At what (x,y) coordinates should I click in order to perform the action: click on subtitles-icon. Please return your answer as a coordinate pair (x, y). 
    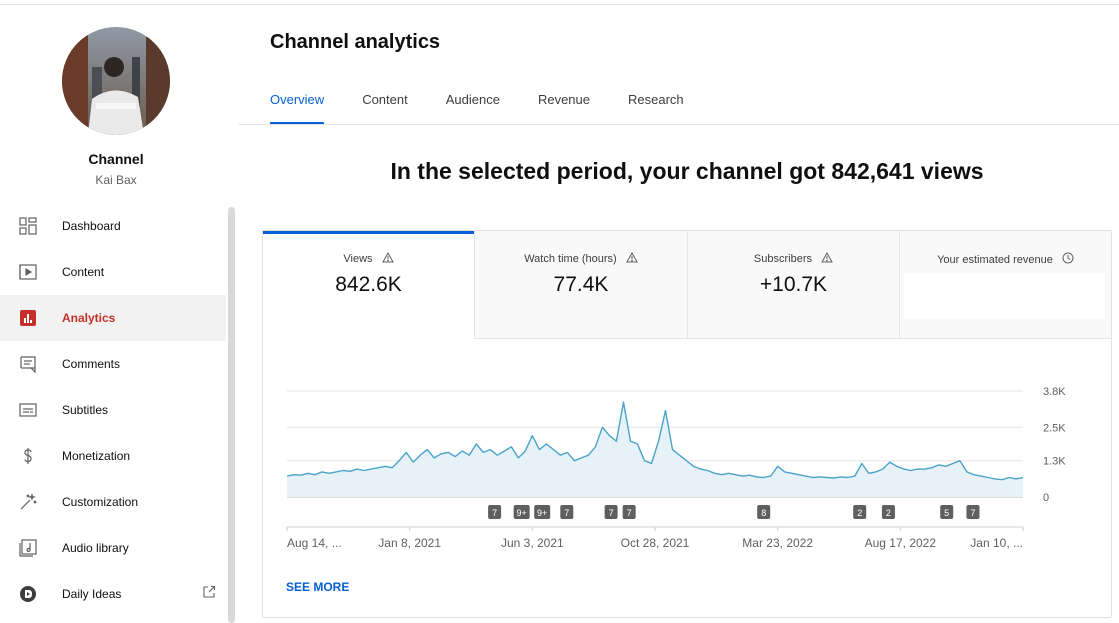
    Looking at the image, I should click on (28, 410).